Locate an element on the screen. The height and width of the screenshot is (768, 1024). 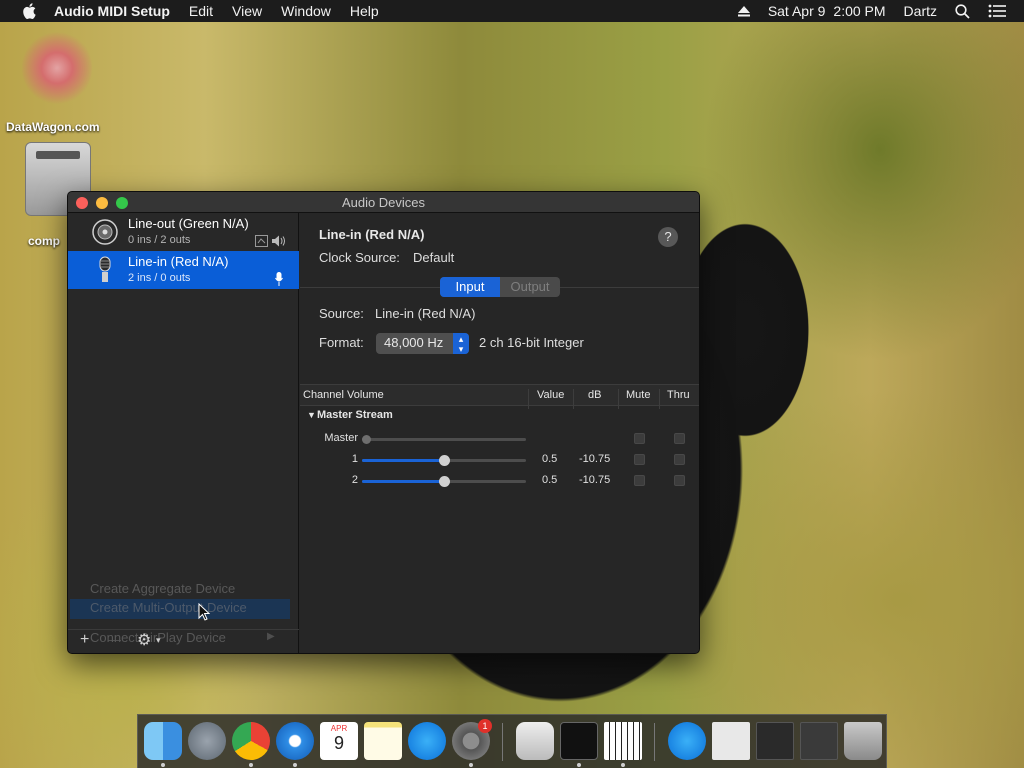
minimize-window-button is located at coordinates (102, 203).